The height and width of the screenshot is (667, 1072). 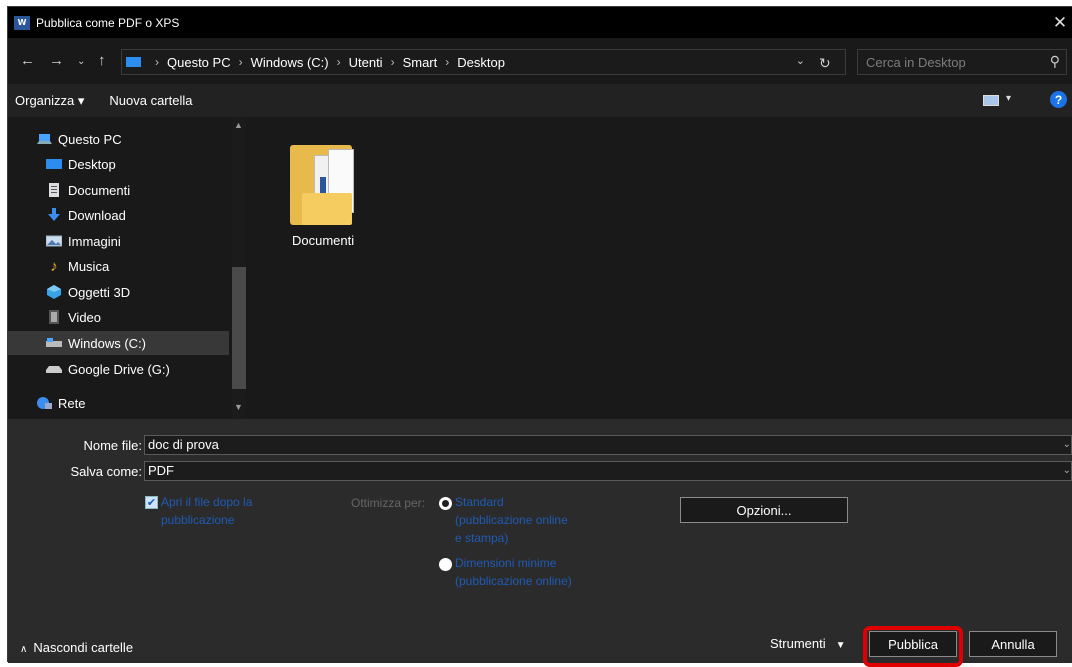 What do you see at coordinates (54, 215) in the screenshot?
I see `download-icon` at bounding box center [54, 215].